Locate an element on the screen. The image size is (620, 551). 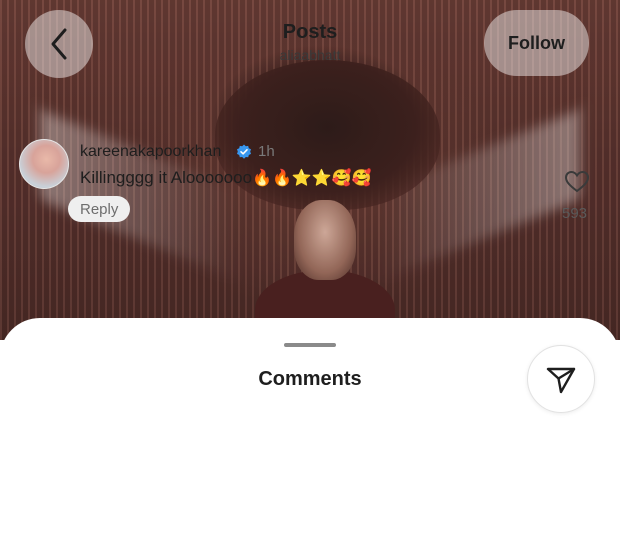
verified-badge-icon is located at coordinates (244, 151).